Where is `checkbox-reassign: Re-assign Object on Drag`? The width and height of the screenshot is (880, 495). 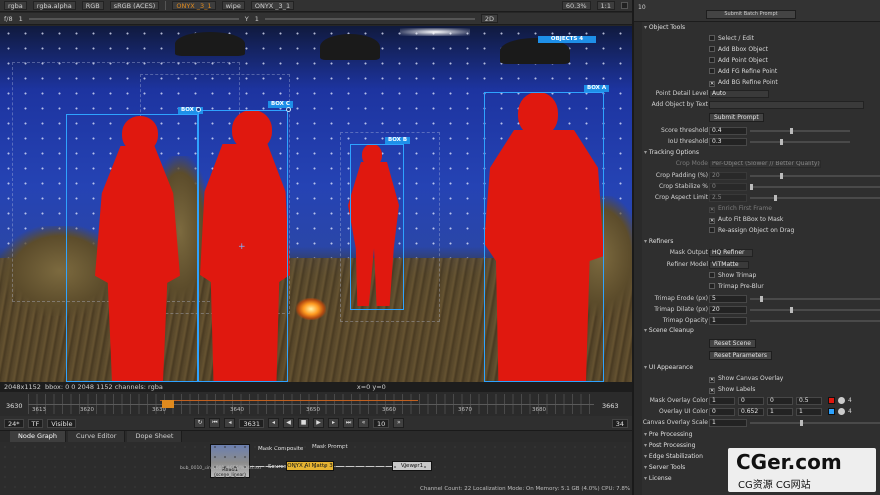 checkbox-reassign: Re-assign Object on Drag is located at coordinates (751, 230).